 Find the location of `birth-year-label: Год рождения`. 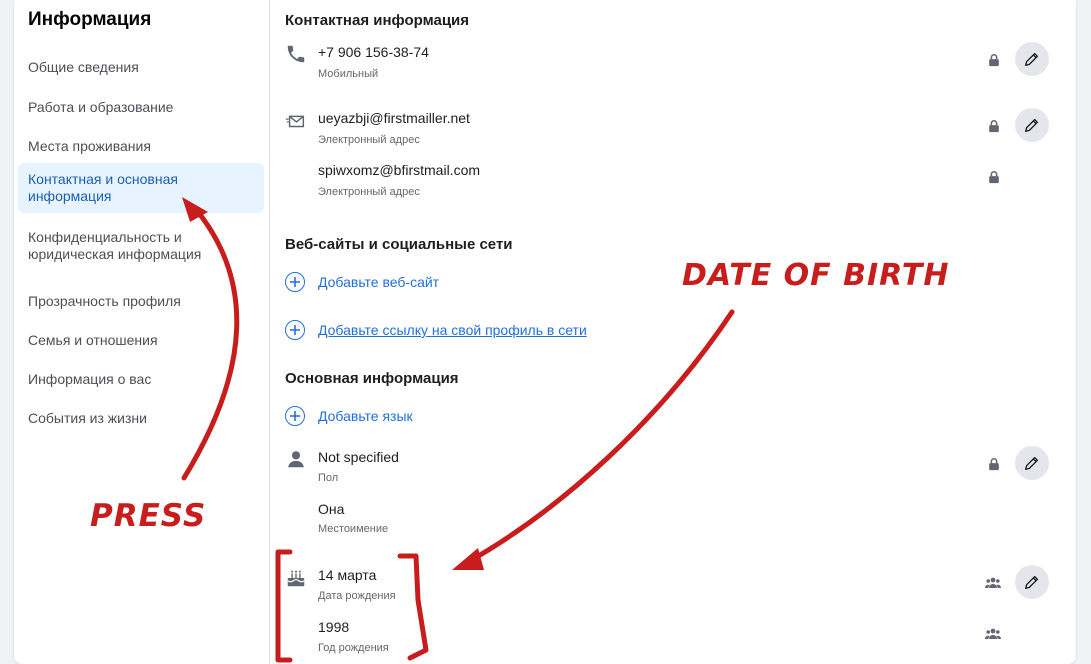

birth-year-label: Год рождения is located at coordinates (353, 648).